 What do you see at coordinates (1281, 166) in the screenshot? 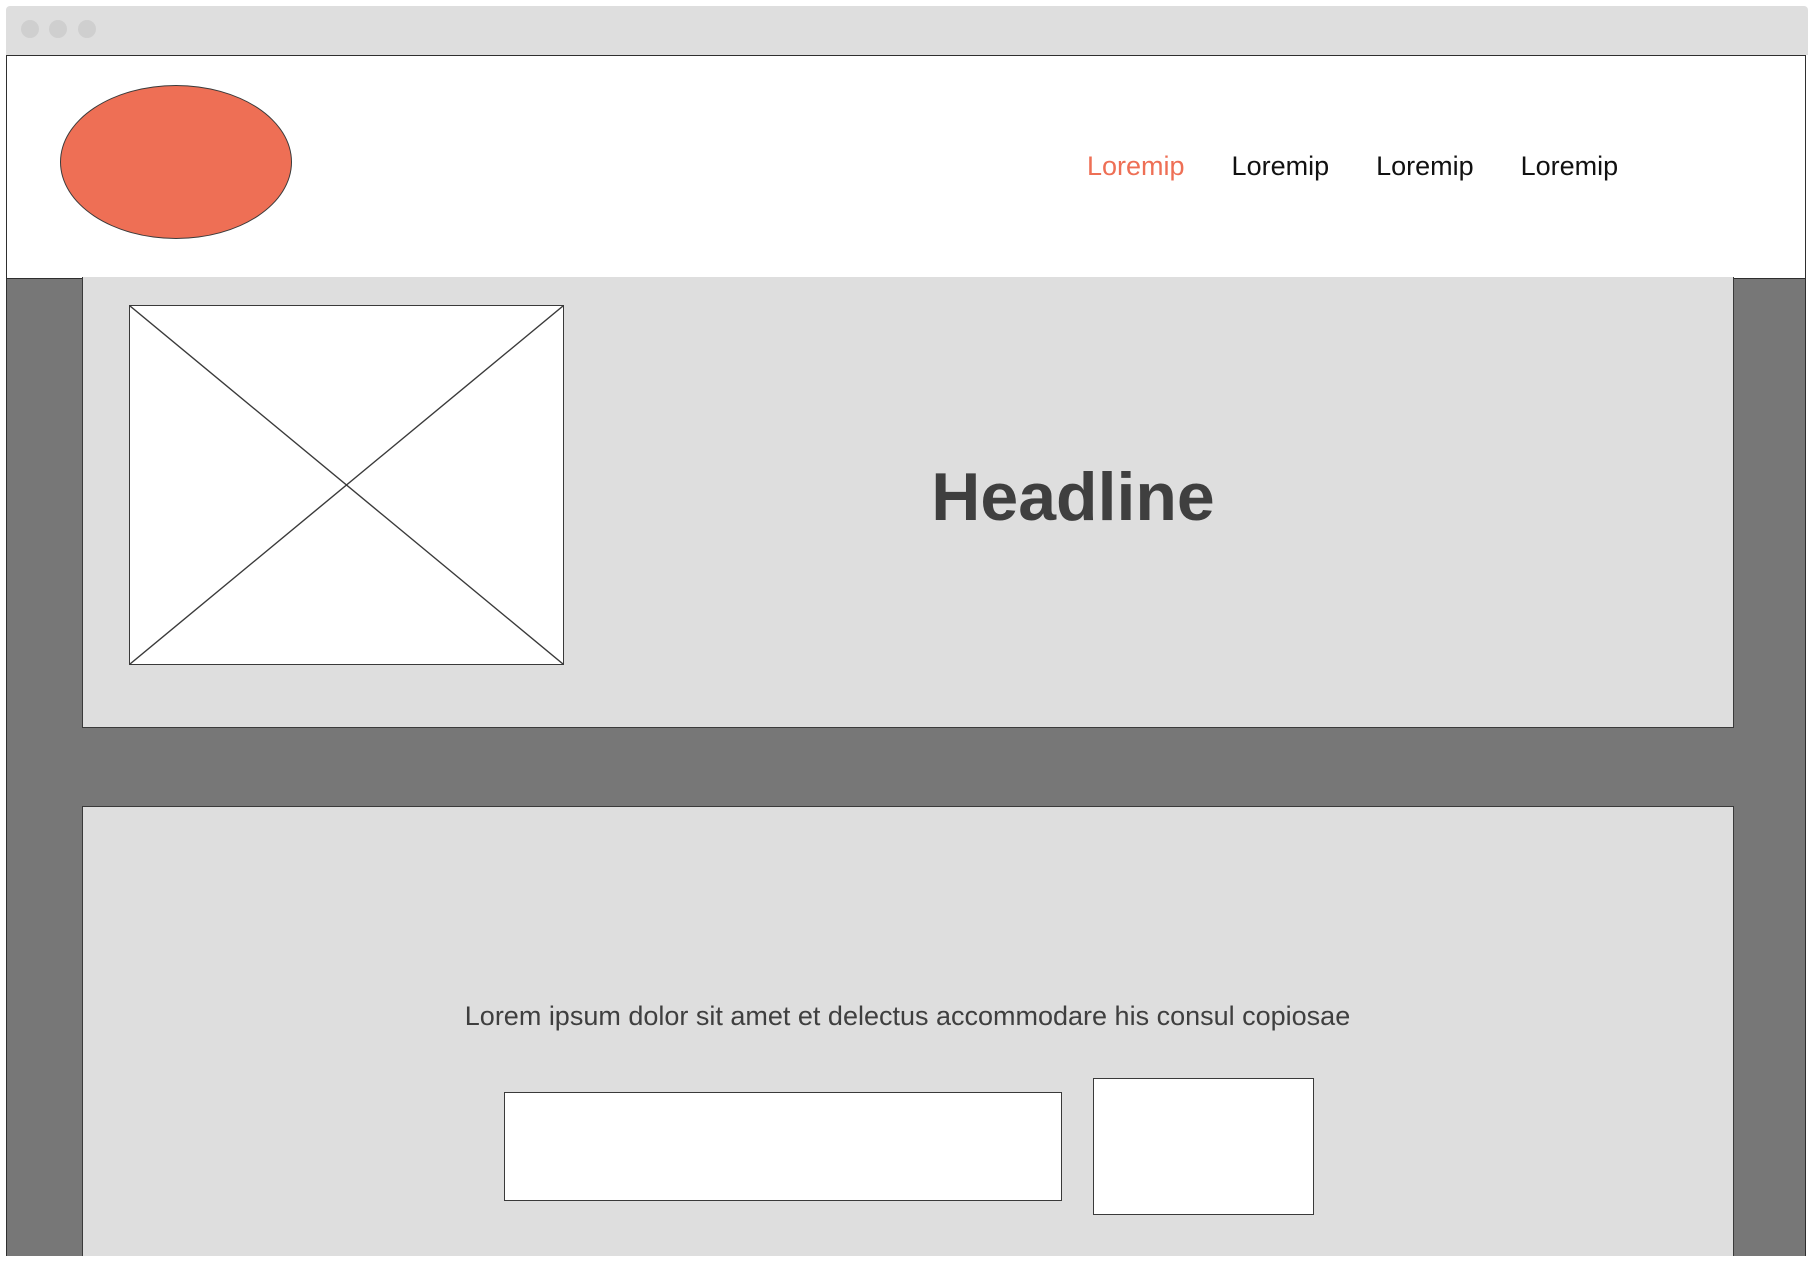
I see `nav-item-2: Loremip` at bounding box center [1281, 166].